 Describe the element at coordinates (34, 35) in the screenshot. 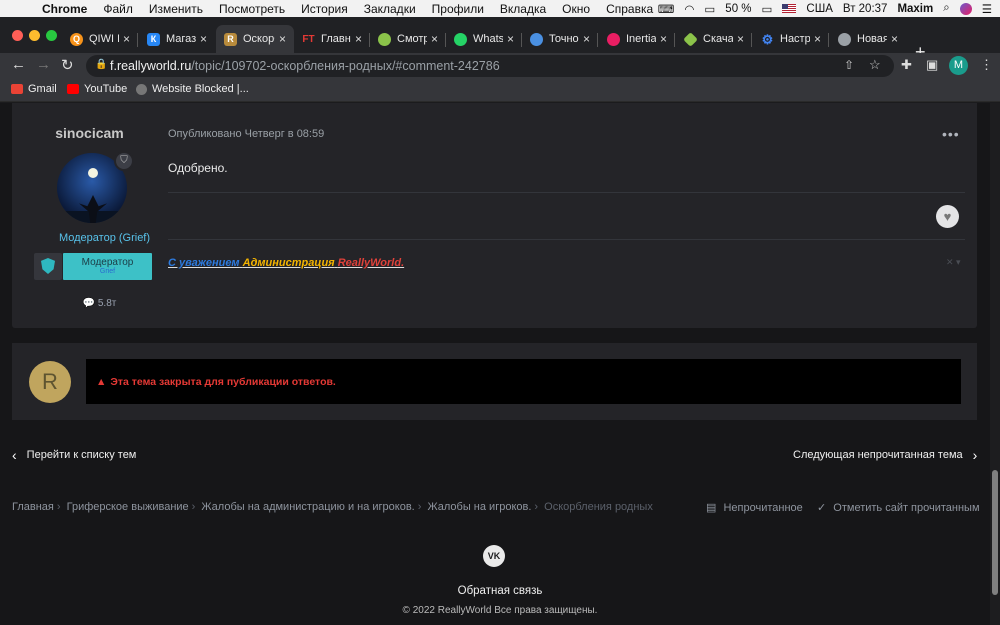

I see `minimize-window-button` at that location.